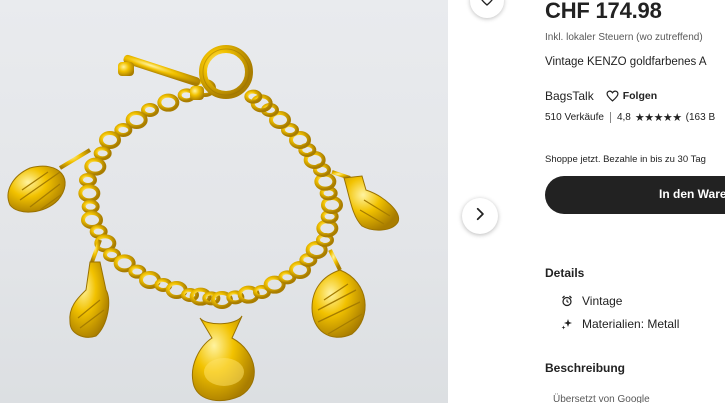 The height and width of the screenshot is (403, 725). Describe the element at coordinates (635, 195) in the screenshot. I see `add-to-cart-button: In den Waren` at that location.